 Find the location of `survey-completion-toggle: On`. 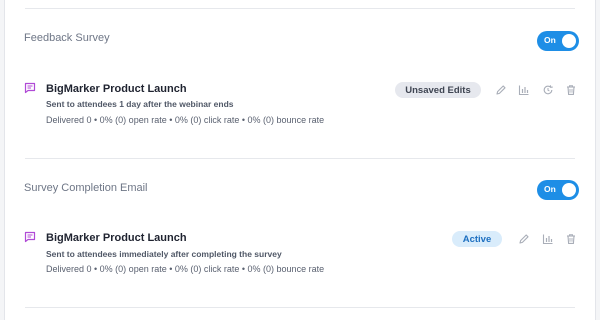

survey-completion-toggle: On is located at coordinates (558, 190).